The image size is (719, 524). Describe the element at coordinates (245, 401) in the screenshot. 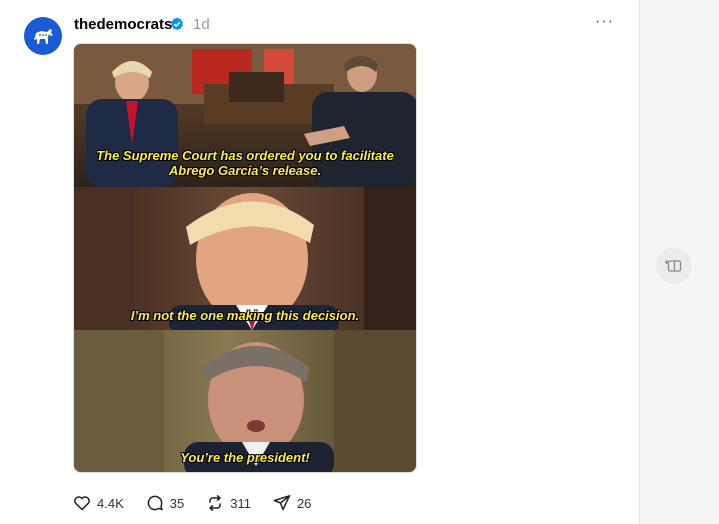

I see `media-panel: You’re the president!` at that location.